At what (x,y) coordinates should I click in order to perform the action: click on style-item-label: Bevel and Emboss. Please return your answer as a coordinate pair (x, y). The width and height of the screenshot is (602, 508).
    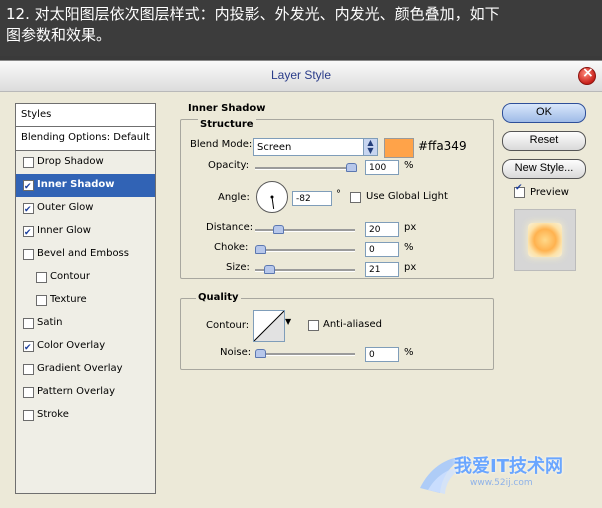
    Looking at the image, I should click on (83, 253).